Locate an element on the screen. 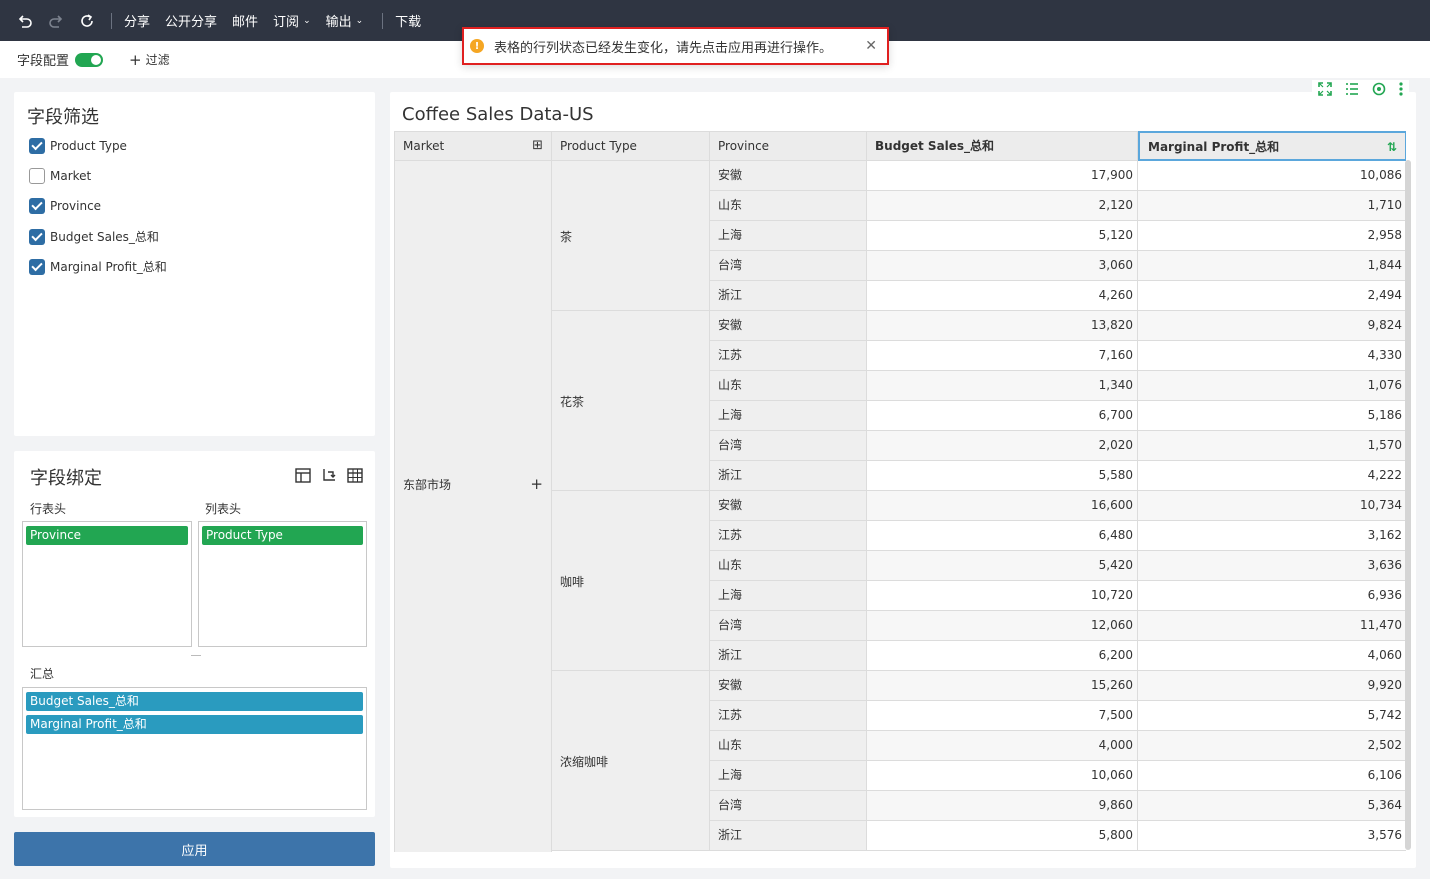 The width and height of the screenshot is (1430, 879). budget-sales-cell: 6,200 is located at coordinates (1002, 656).